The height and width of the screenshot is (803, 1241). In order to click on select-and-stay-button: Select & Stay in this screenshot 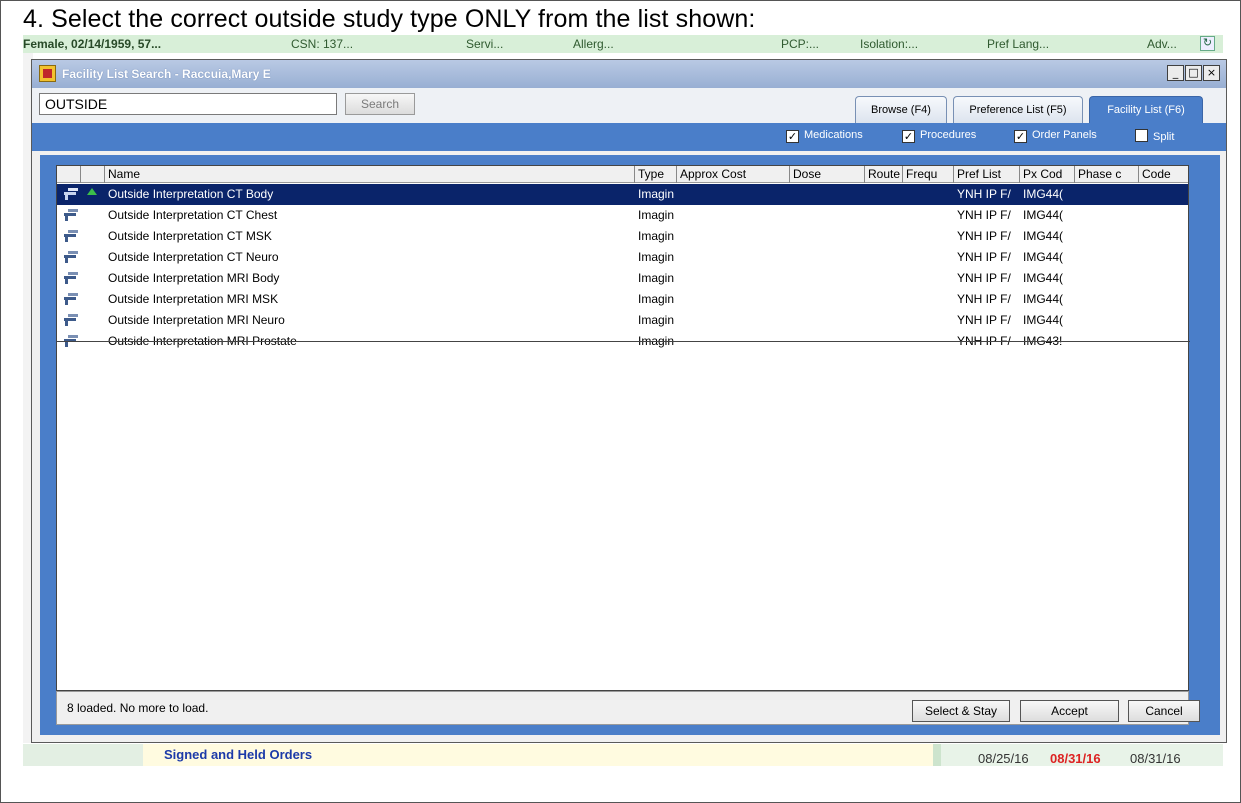, I will do `click(961, 711)`.